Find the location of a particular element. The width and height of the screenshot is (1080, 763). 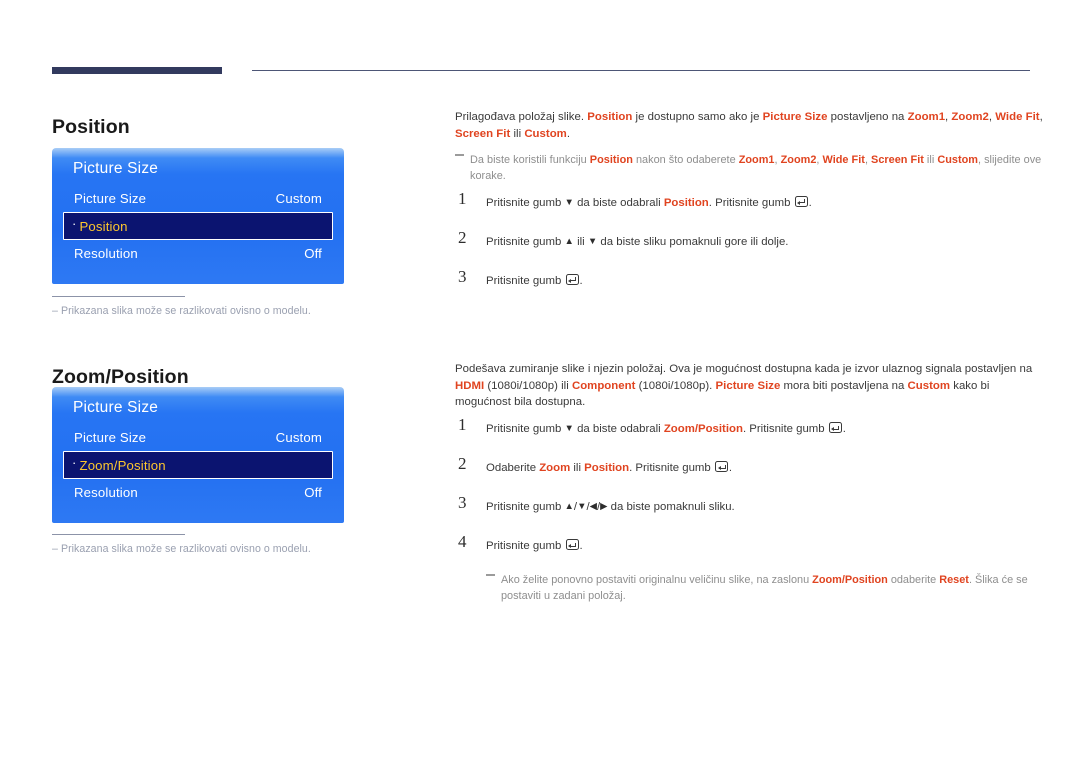

subnote-term-zoom-position: Zoom/Position is located at coordinates (850, 580).